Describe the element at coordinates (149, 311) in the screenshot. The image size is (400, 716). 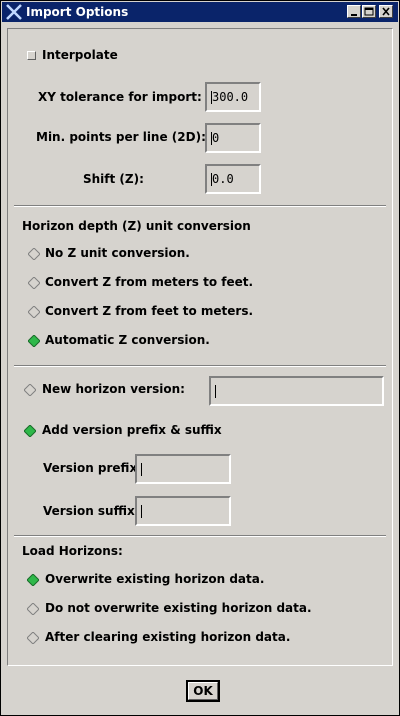
I see `option-feet-to-meters: Convert Z from feet to meters.` at that location.